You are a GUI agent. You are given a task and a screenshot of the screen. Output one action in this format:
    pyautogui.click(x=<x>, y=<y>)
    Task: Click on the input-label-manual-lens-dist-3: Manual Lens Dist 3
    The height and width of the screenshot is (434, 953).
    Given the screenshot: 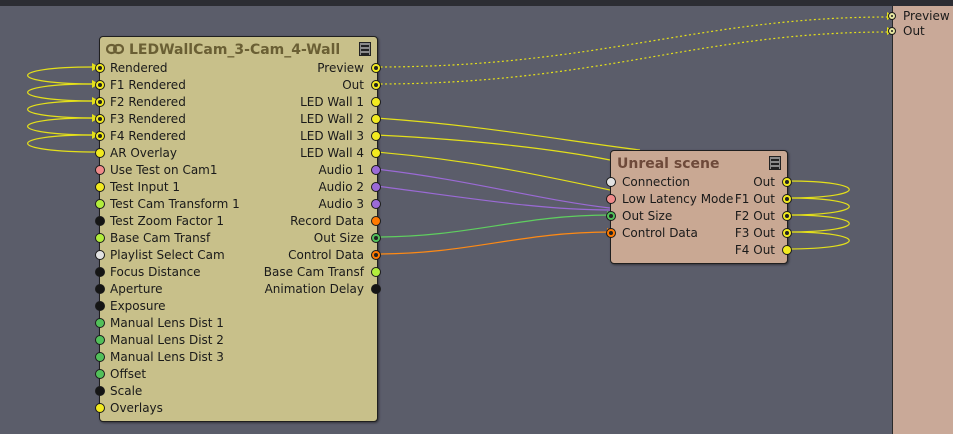 What is the action you would take?
    pyautogui.click(x=167, y=357)
    